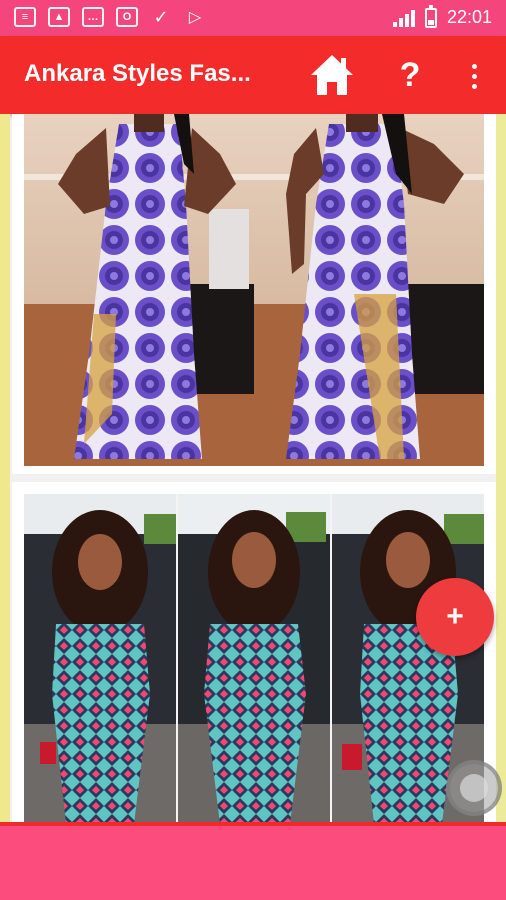  Describe the element at coordinates (430, 16) in the screenshot. I see `battery-icon` at that location.